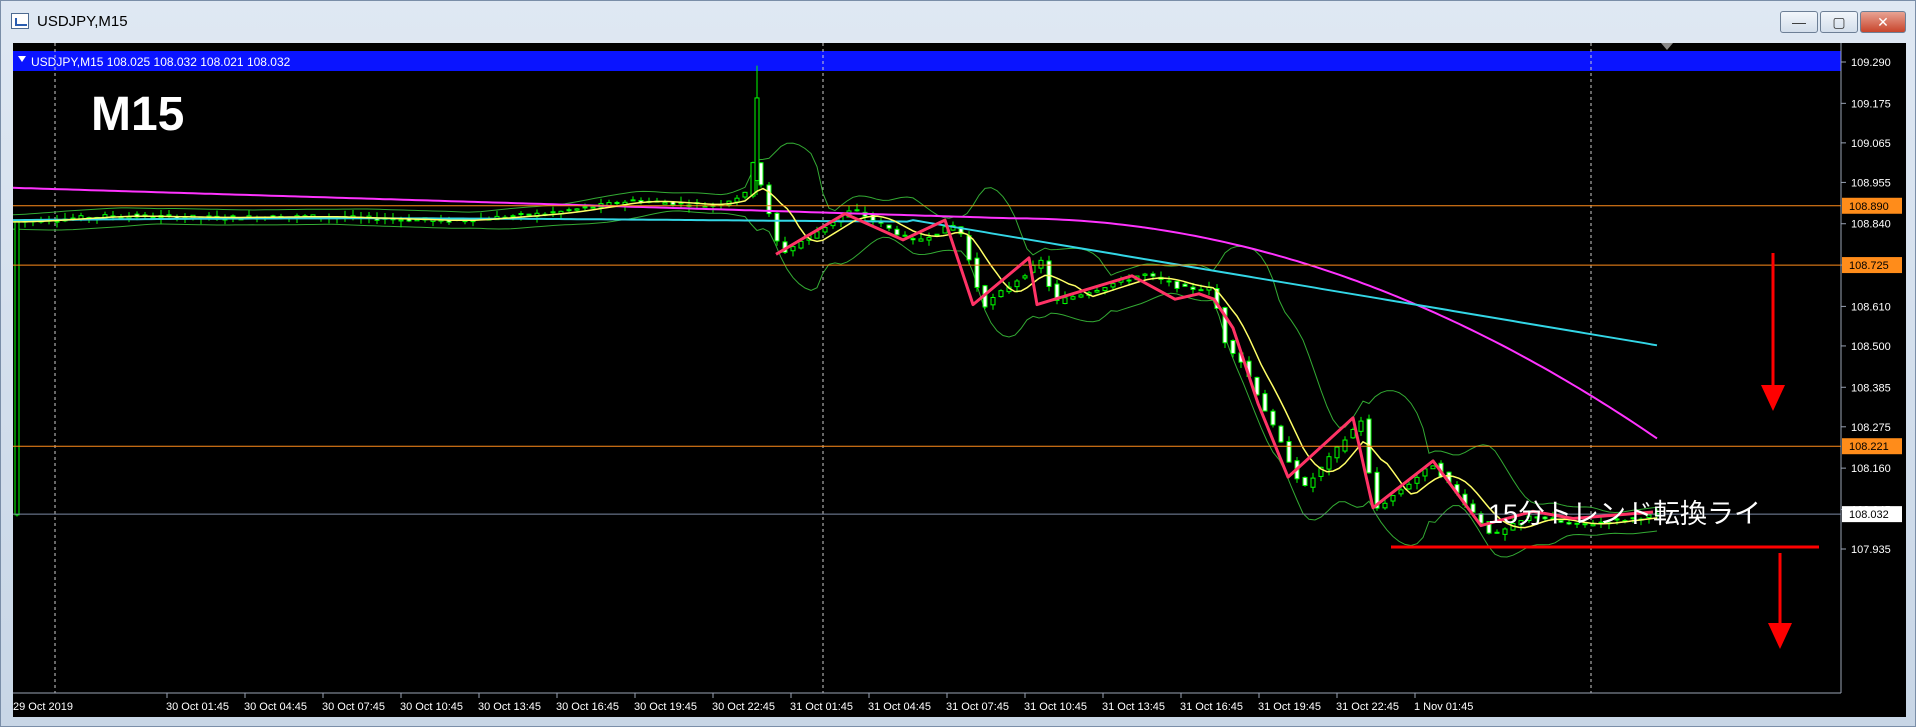 The image size is (1916, 727). I want to click on time-axis-label: 1 Nov 01:45, so click(1443, 707).